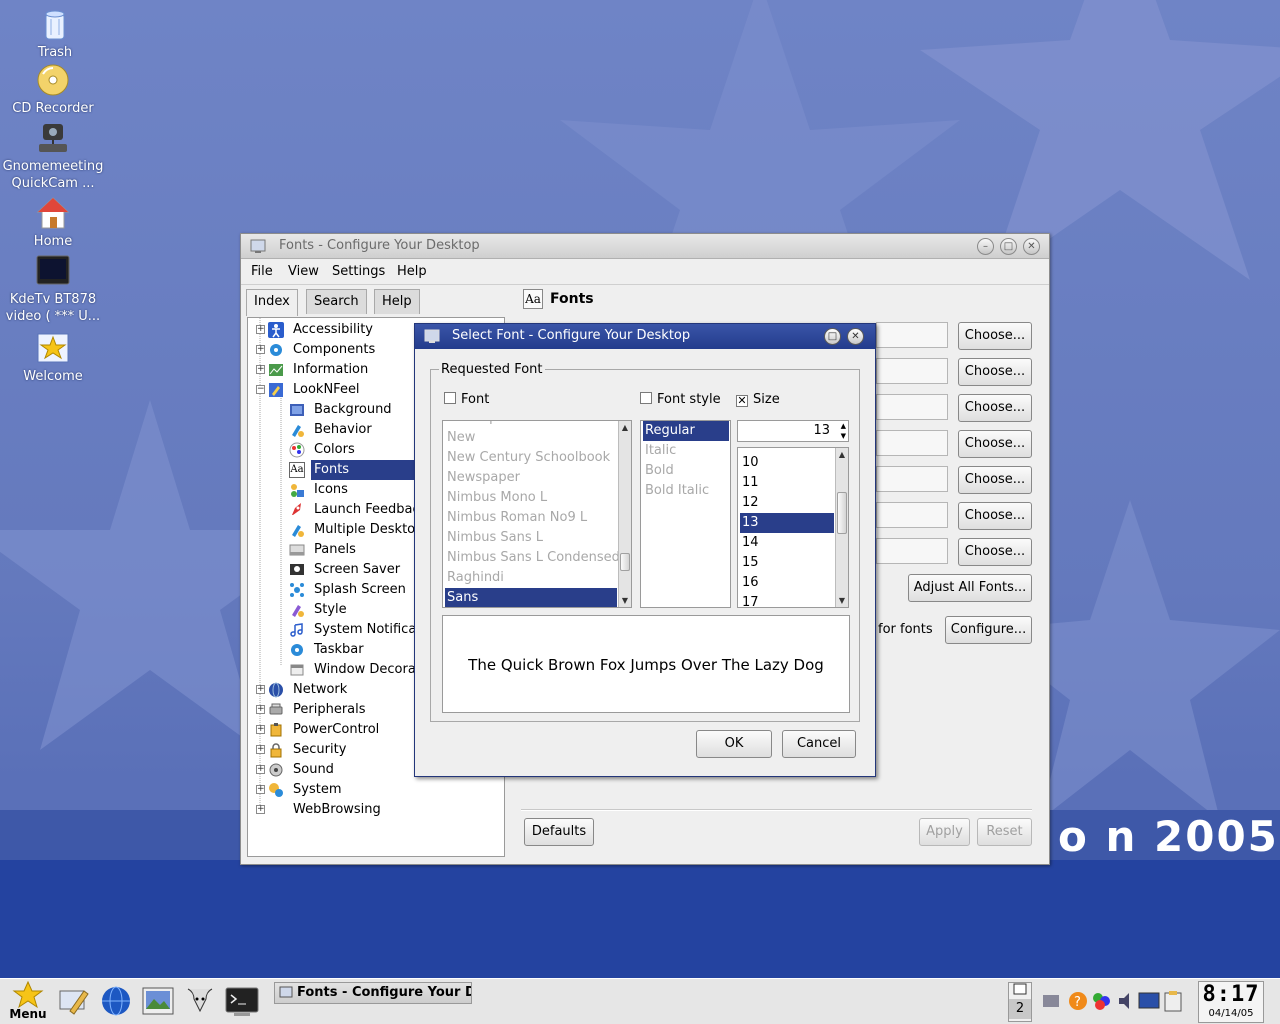 Image resolution: width=1280 pixels, height=1024 pixels. What do you see at coordinates (843, 436) in the screenshot?
I see `spin-down-arrow: ▼` at bounding box center [843, 436].